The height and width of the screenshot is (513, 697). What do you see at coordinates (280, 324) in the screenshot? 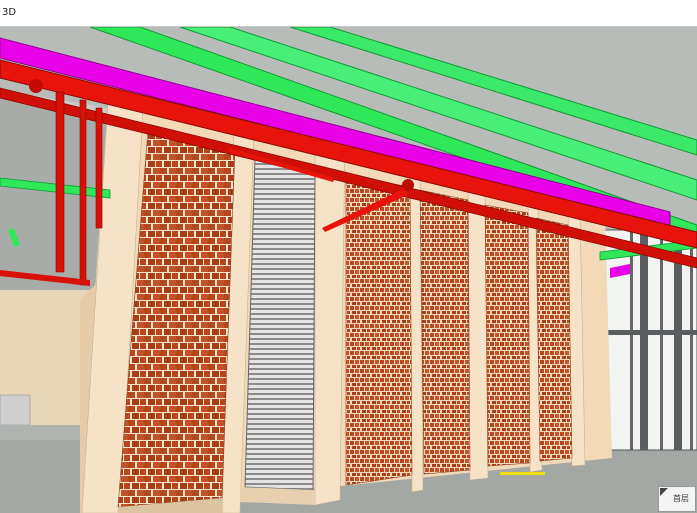
I see `louver-panel` at bounding box center [280, 324].